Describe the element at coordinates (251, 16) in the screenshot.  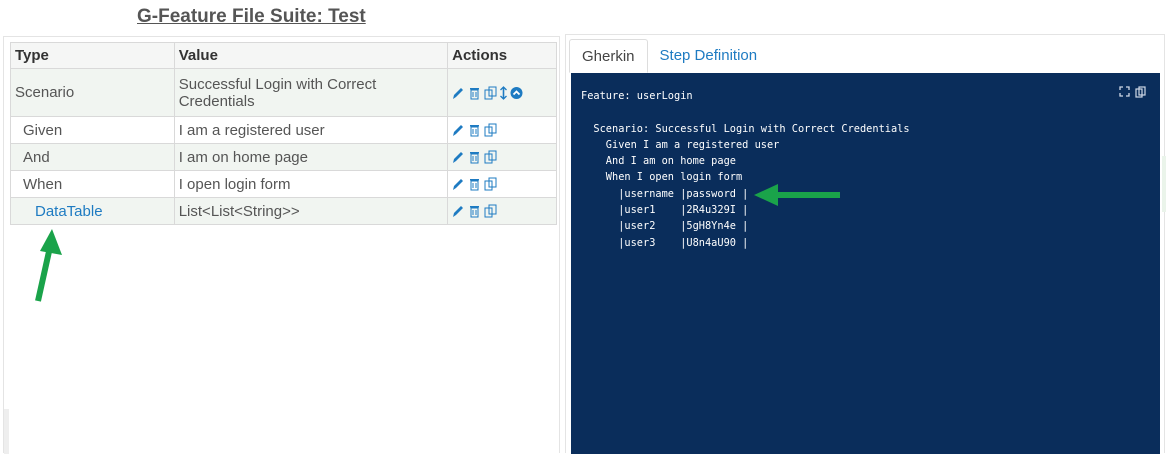
I see `suite-title: G-Feature File Suite: Test` at that location.